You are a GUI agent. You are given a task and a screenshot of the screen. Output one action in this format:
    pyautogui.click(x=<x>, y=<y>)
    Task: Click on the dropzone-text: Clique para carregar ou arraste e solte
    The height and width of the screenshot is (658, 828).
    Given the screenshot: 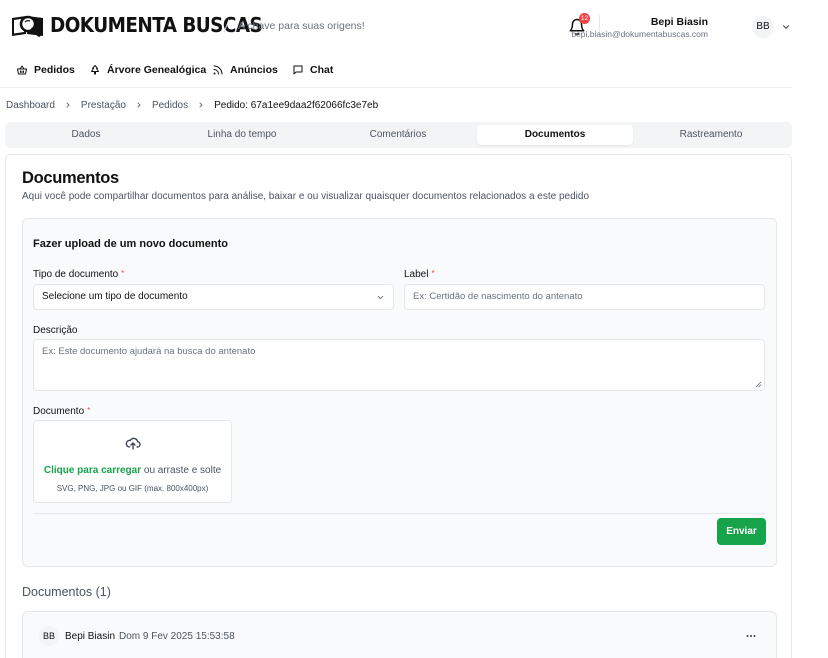 What is the action you would take?
    pyautogui.click(x=132, y=470)
    